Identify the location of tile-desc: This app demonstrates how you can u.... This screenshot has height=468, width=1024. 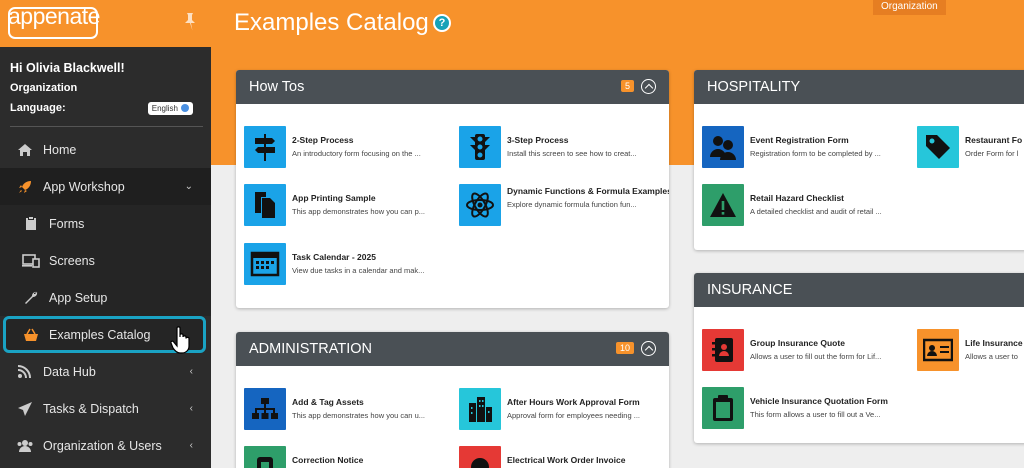
(358, 415).